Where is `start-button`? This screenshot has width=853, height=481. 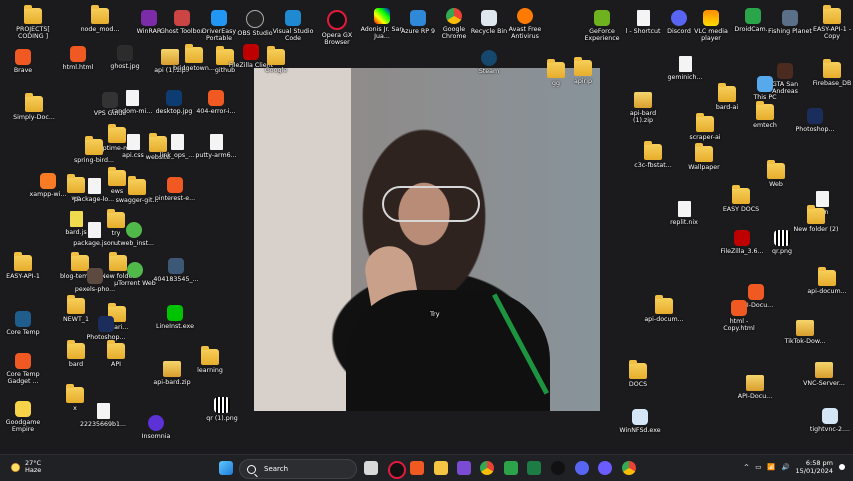
start-button is located at coordinates (226, 468).